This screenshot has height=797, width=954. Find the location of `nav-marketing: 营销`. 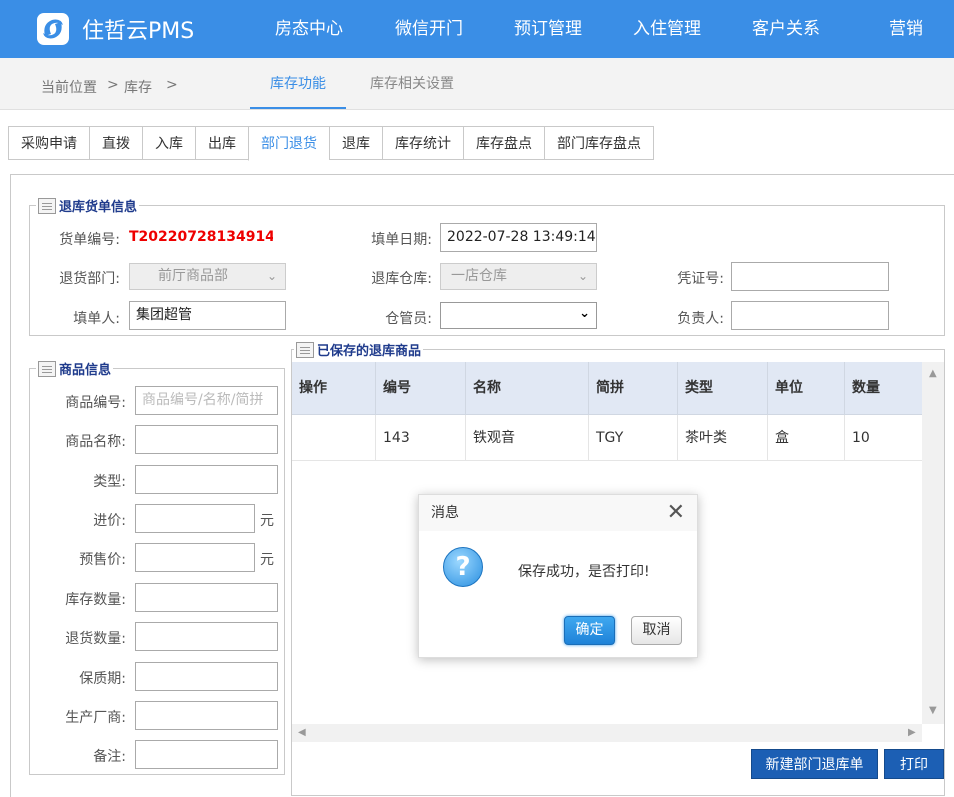

nav-marketing: 营销 is located at coordinates (906, 29).